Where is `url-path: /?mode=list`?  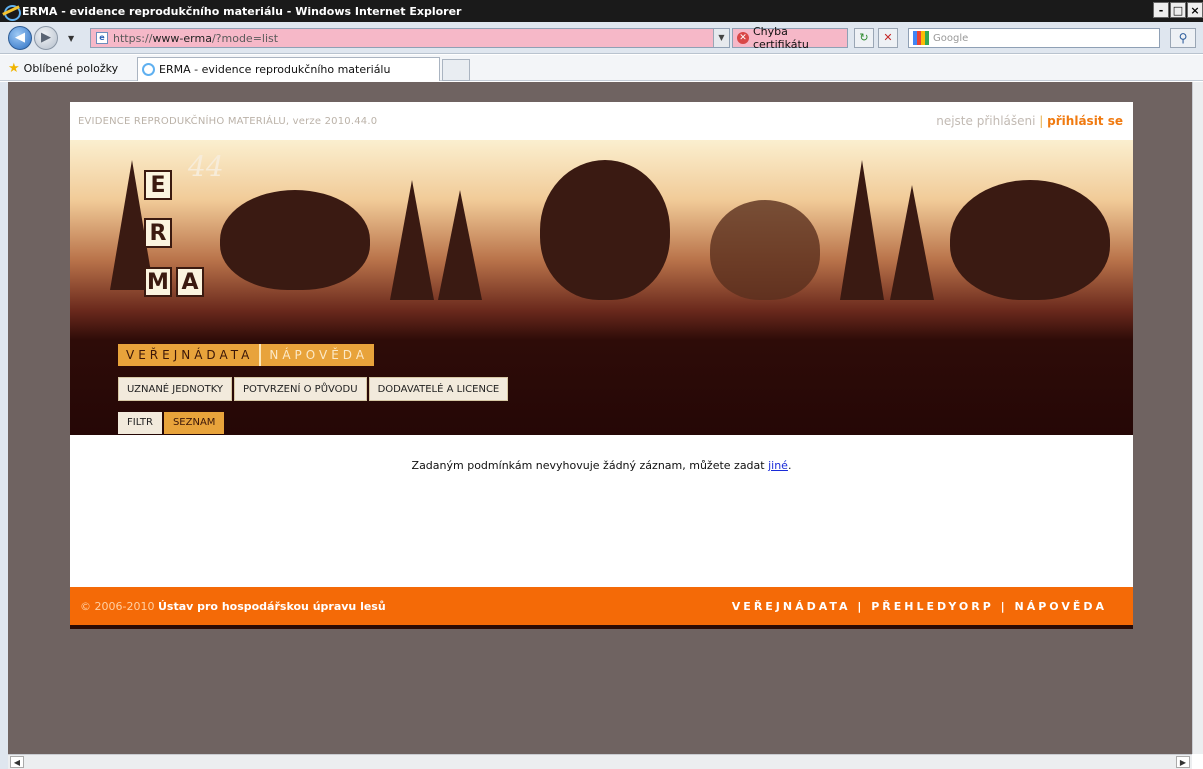 url-path: /?mode=list is located at coordinates (245, 38).